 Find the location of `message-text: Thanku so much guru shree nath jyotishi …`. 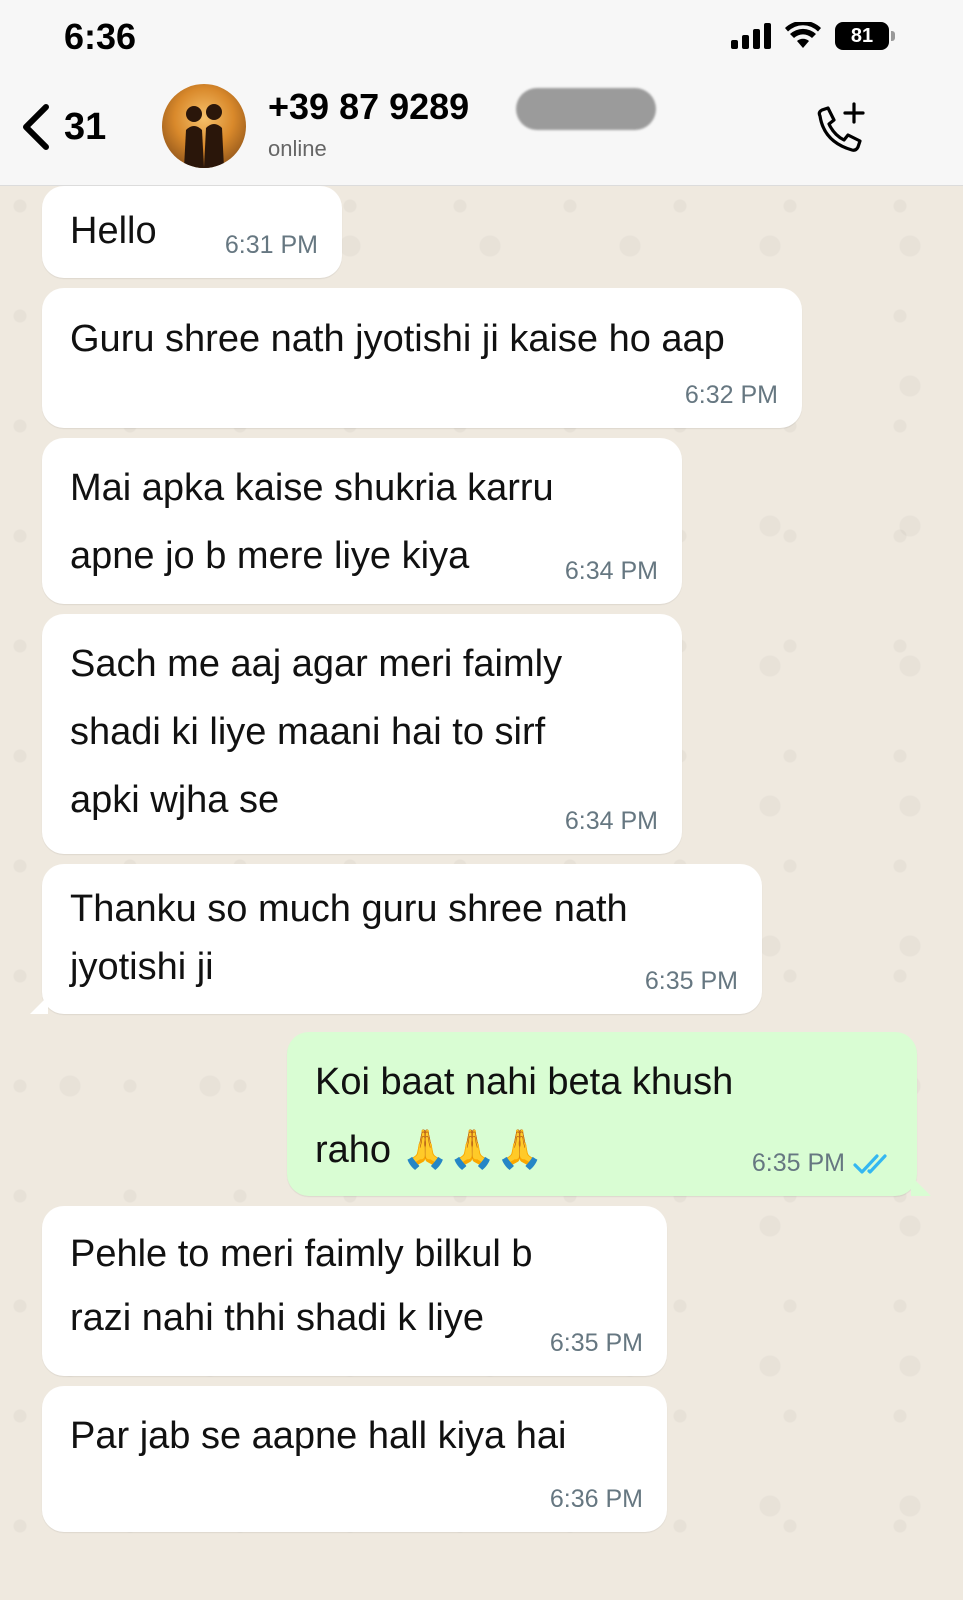

message-text: Thanku so much guru shree nath jyotishi … is located at coordinates (349, 938).